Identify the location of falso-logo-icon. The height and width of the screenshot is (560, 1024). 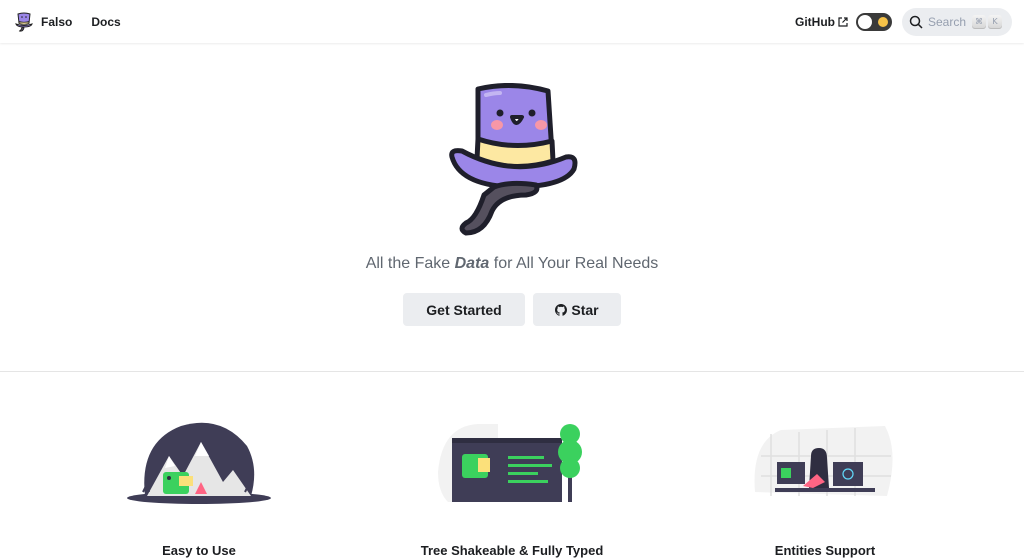
(24, 22).